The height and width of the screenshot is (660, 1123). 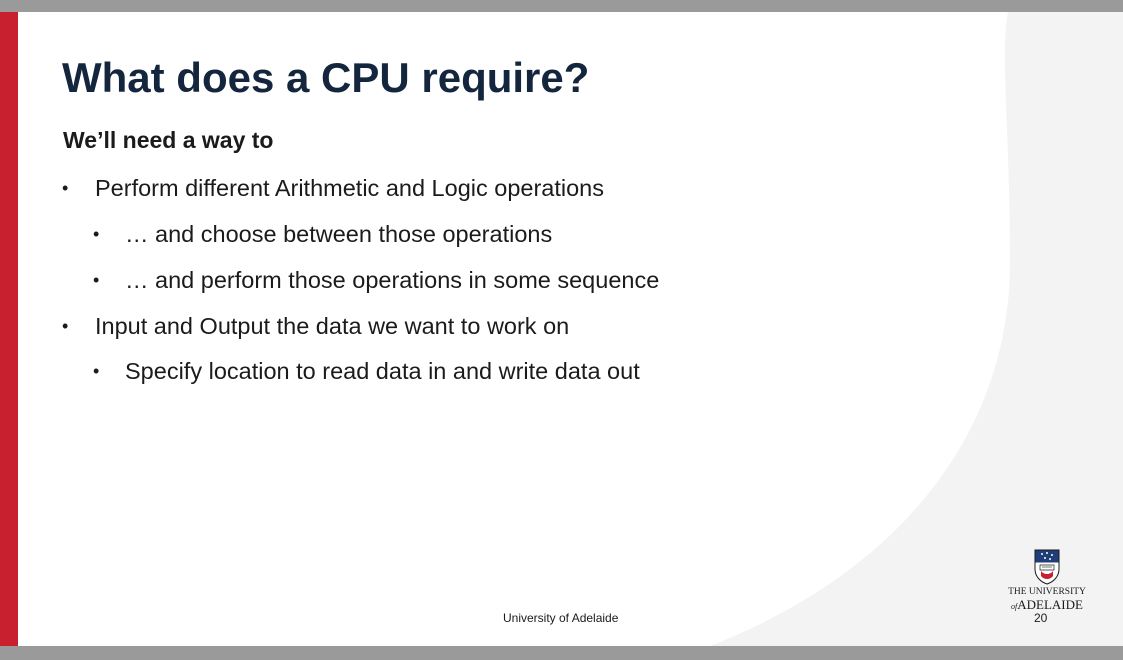 I want to click on slide-subtitle: We’ll need a way to, so click(x=168, y=140).